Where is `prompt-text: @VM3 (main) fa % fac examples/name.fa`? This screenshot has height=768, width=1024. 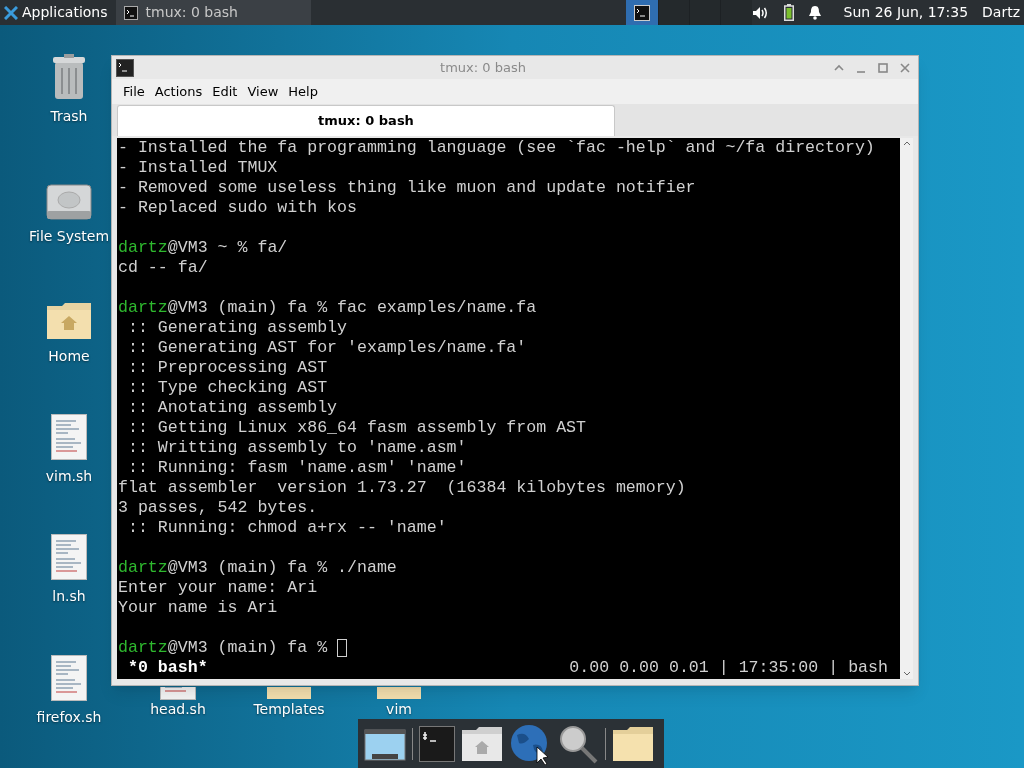
prompt-text: @VM3 (main) fa % fac examples/name.fa is located at coordinates (352, 308).